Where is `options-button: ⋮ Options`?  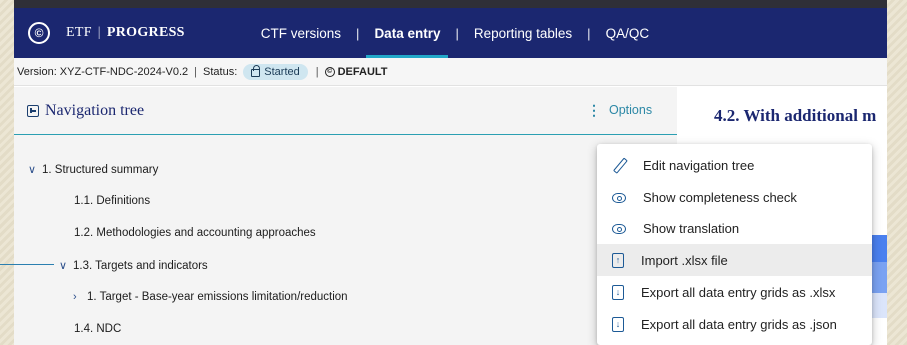 options-button: ⋮ Options is located at coordinates (619, 110).